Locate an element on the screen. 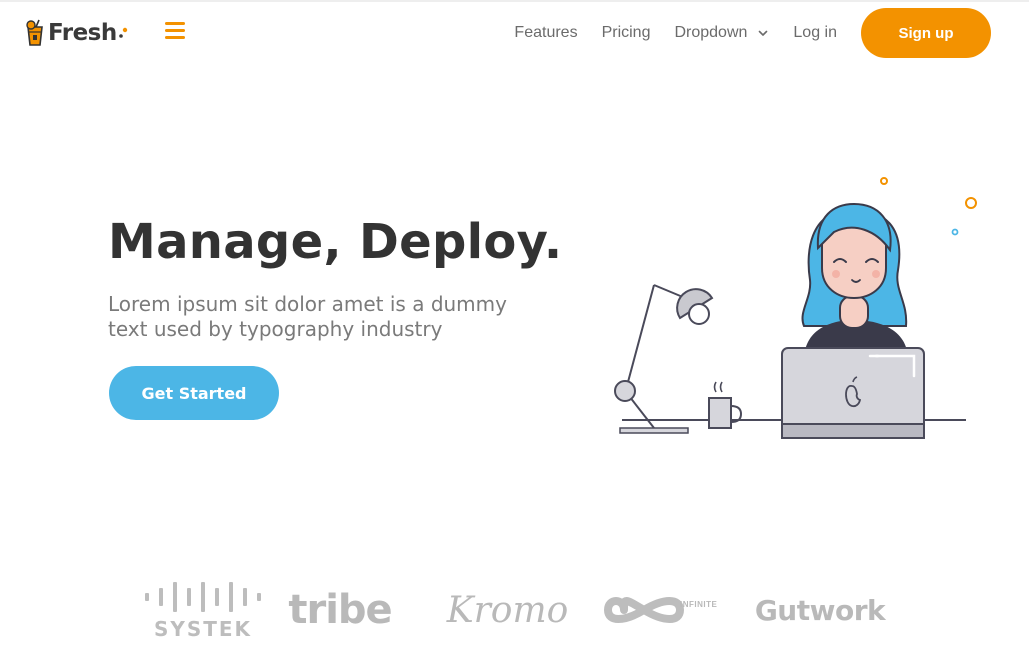 The width and height of the screenshot is (1029, 656). client-name: INFINITE is located at coordinates (699, 604).